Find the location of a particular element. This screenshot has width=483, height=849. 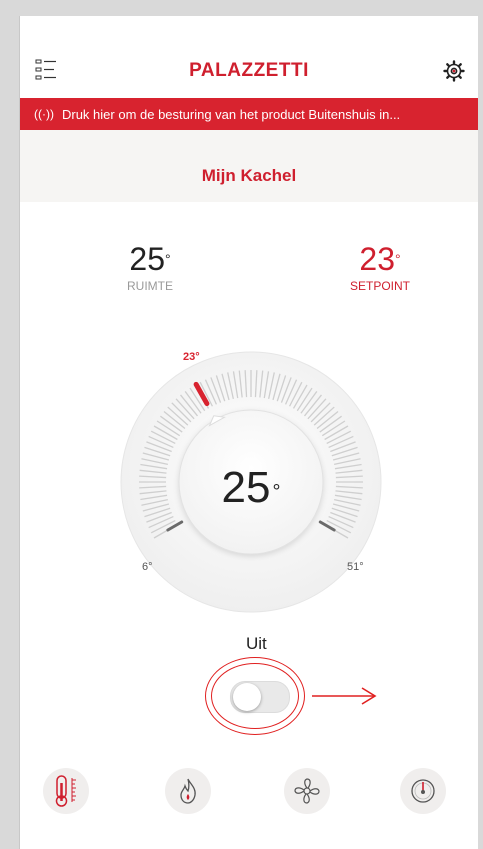

device-header: Mijn Kachel is located at coordinates (249, 166).